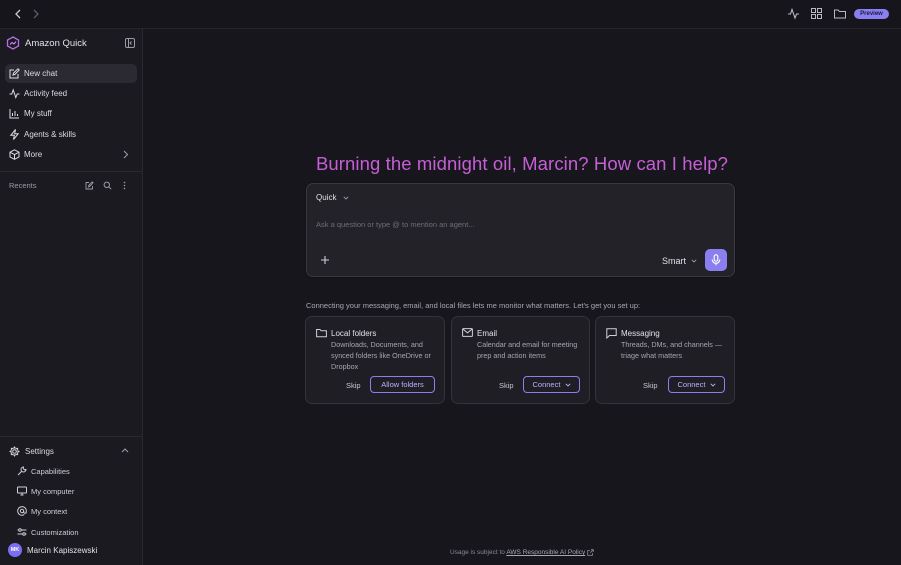  Describe the element at coordinates (23, 185) in the screenshot. I see `recents-heading: Recents` at that location.